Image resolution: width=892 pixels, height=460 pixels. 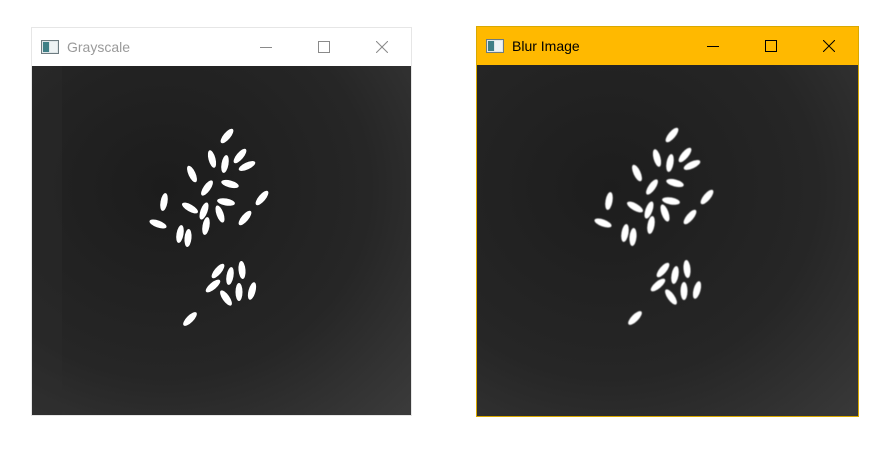 I want to click on titlebar: Grayscale, so click(x=221, y=47).